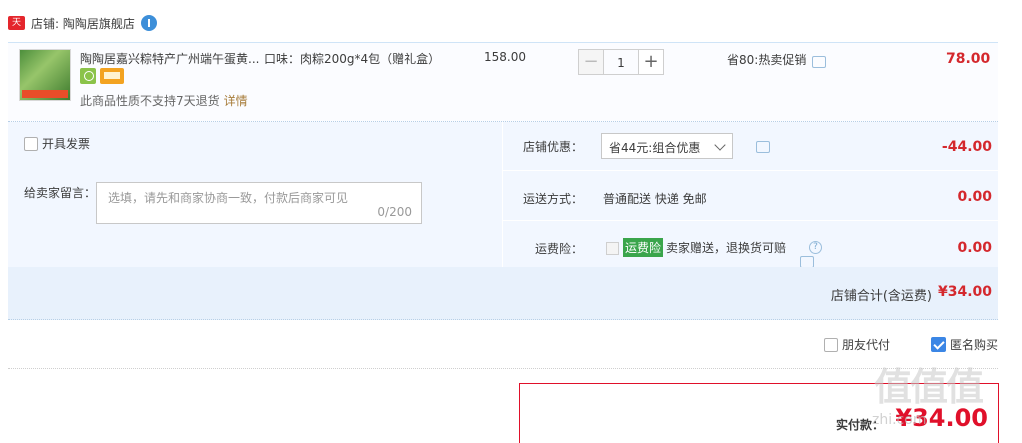 The image size is (1022, 443). I want to click on shipping-method: 普通配送 快递 免邮, so click(655, 199).